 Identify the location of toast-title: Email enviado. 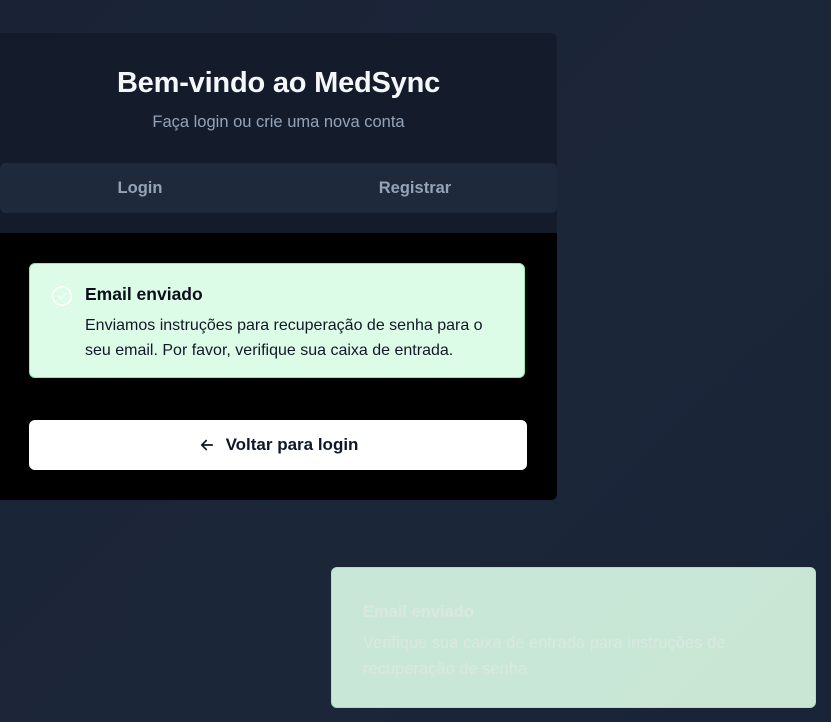
(418, 612).